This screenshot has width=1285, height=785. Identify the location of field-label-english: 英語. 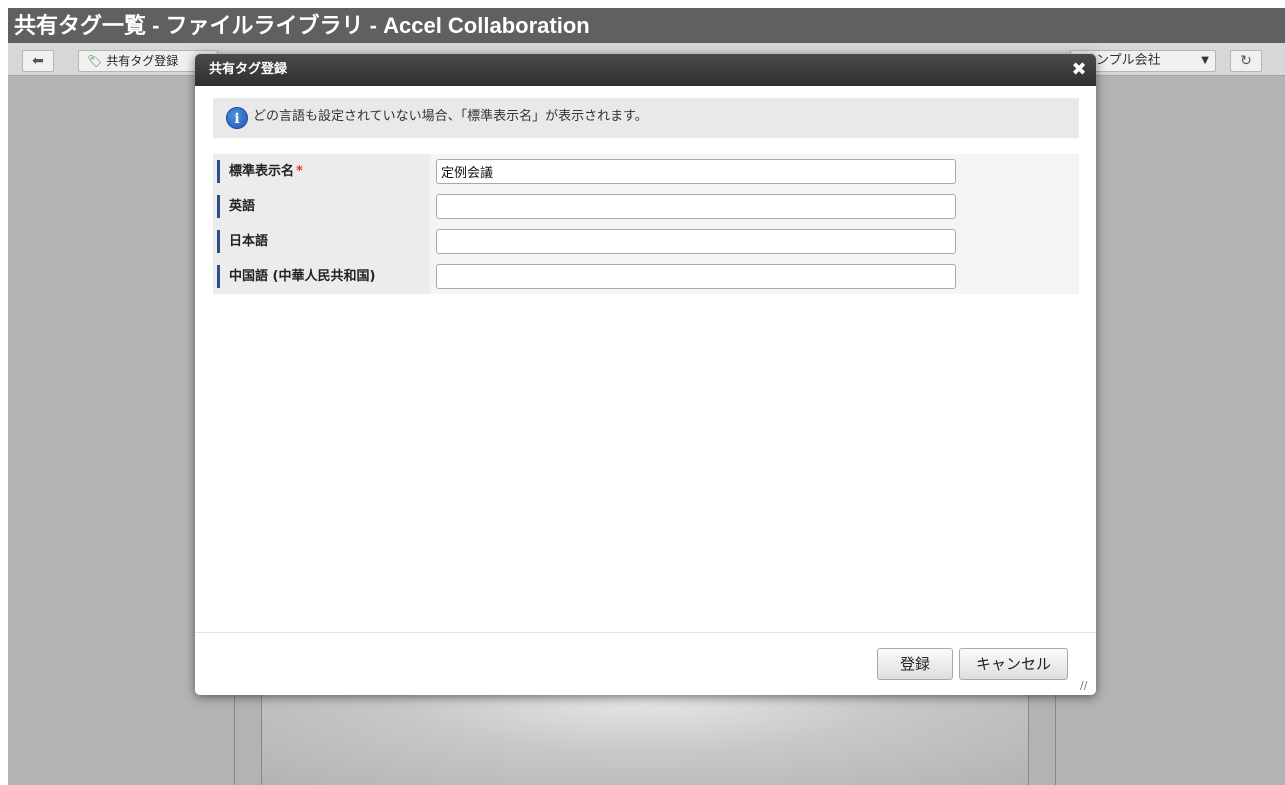
(242, 206).